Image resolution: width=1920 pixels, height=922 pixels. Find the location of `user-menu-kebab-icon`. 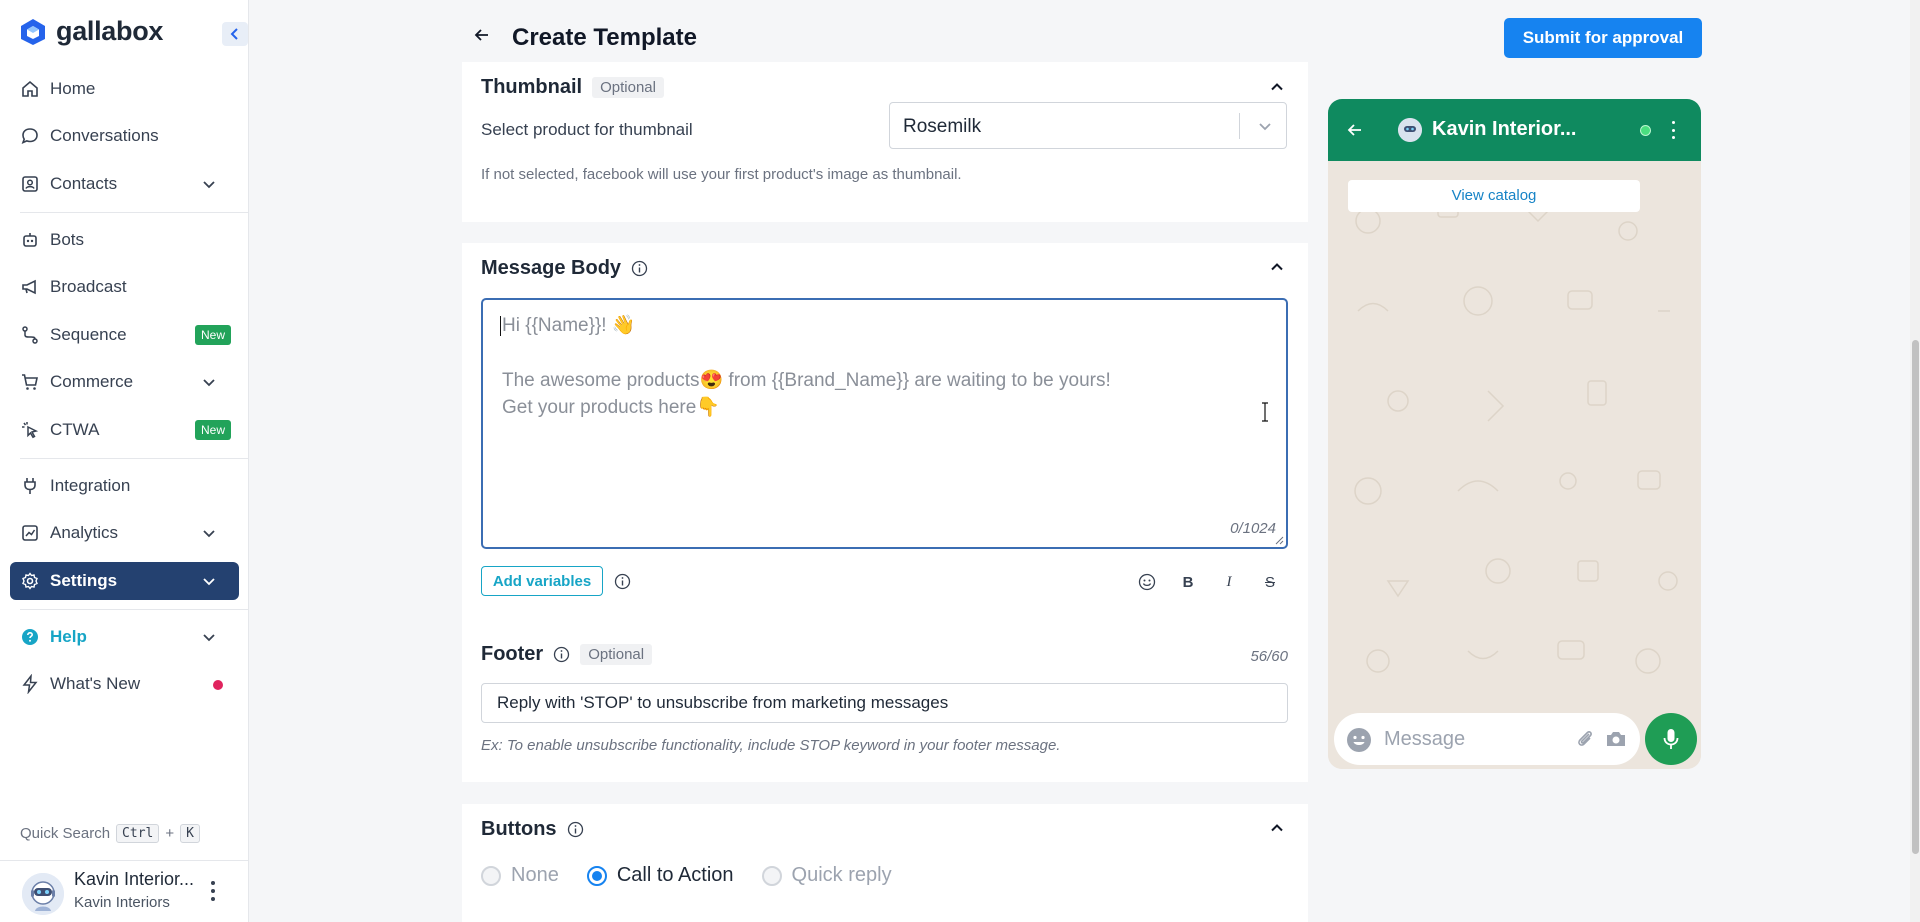

user-menu-kebab-icon is located at coordinates (213, 891).